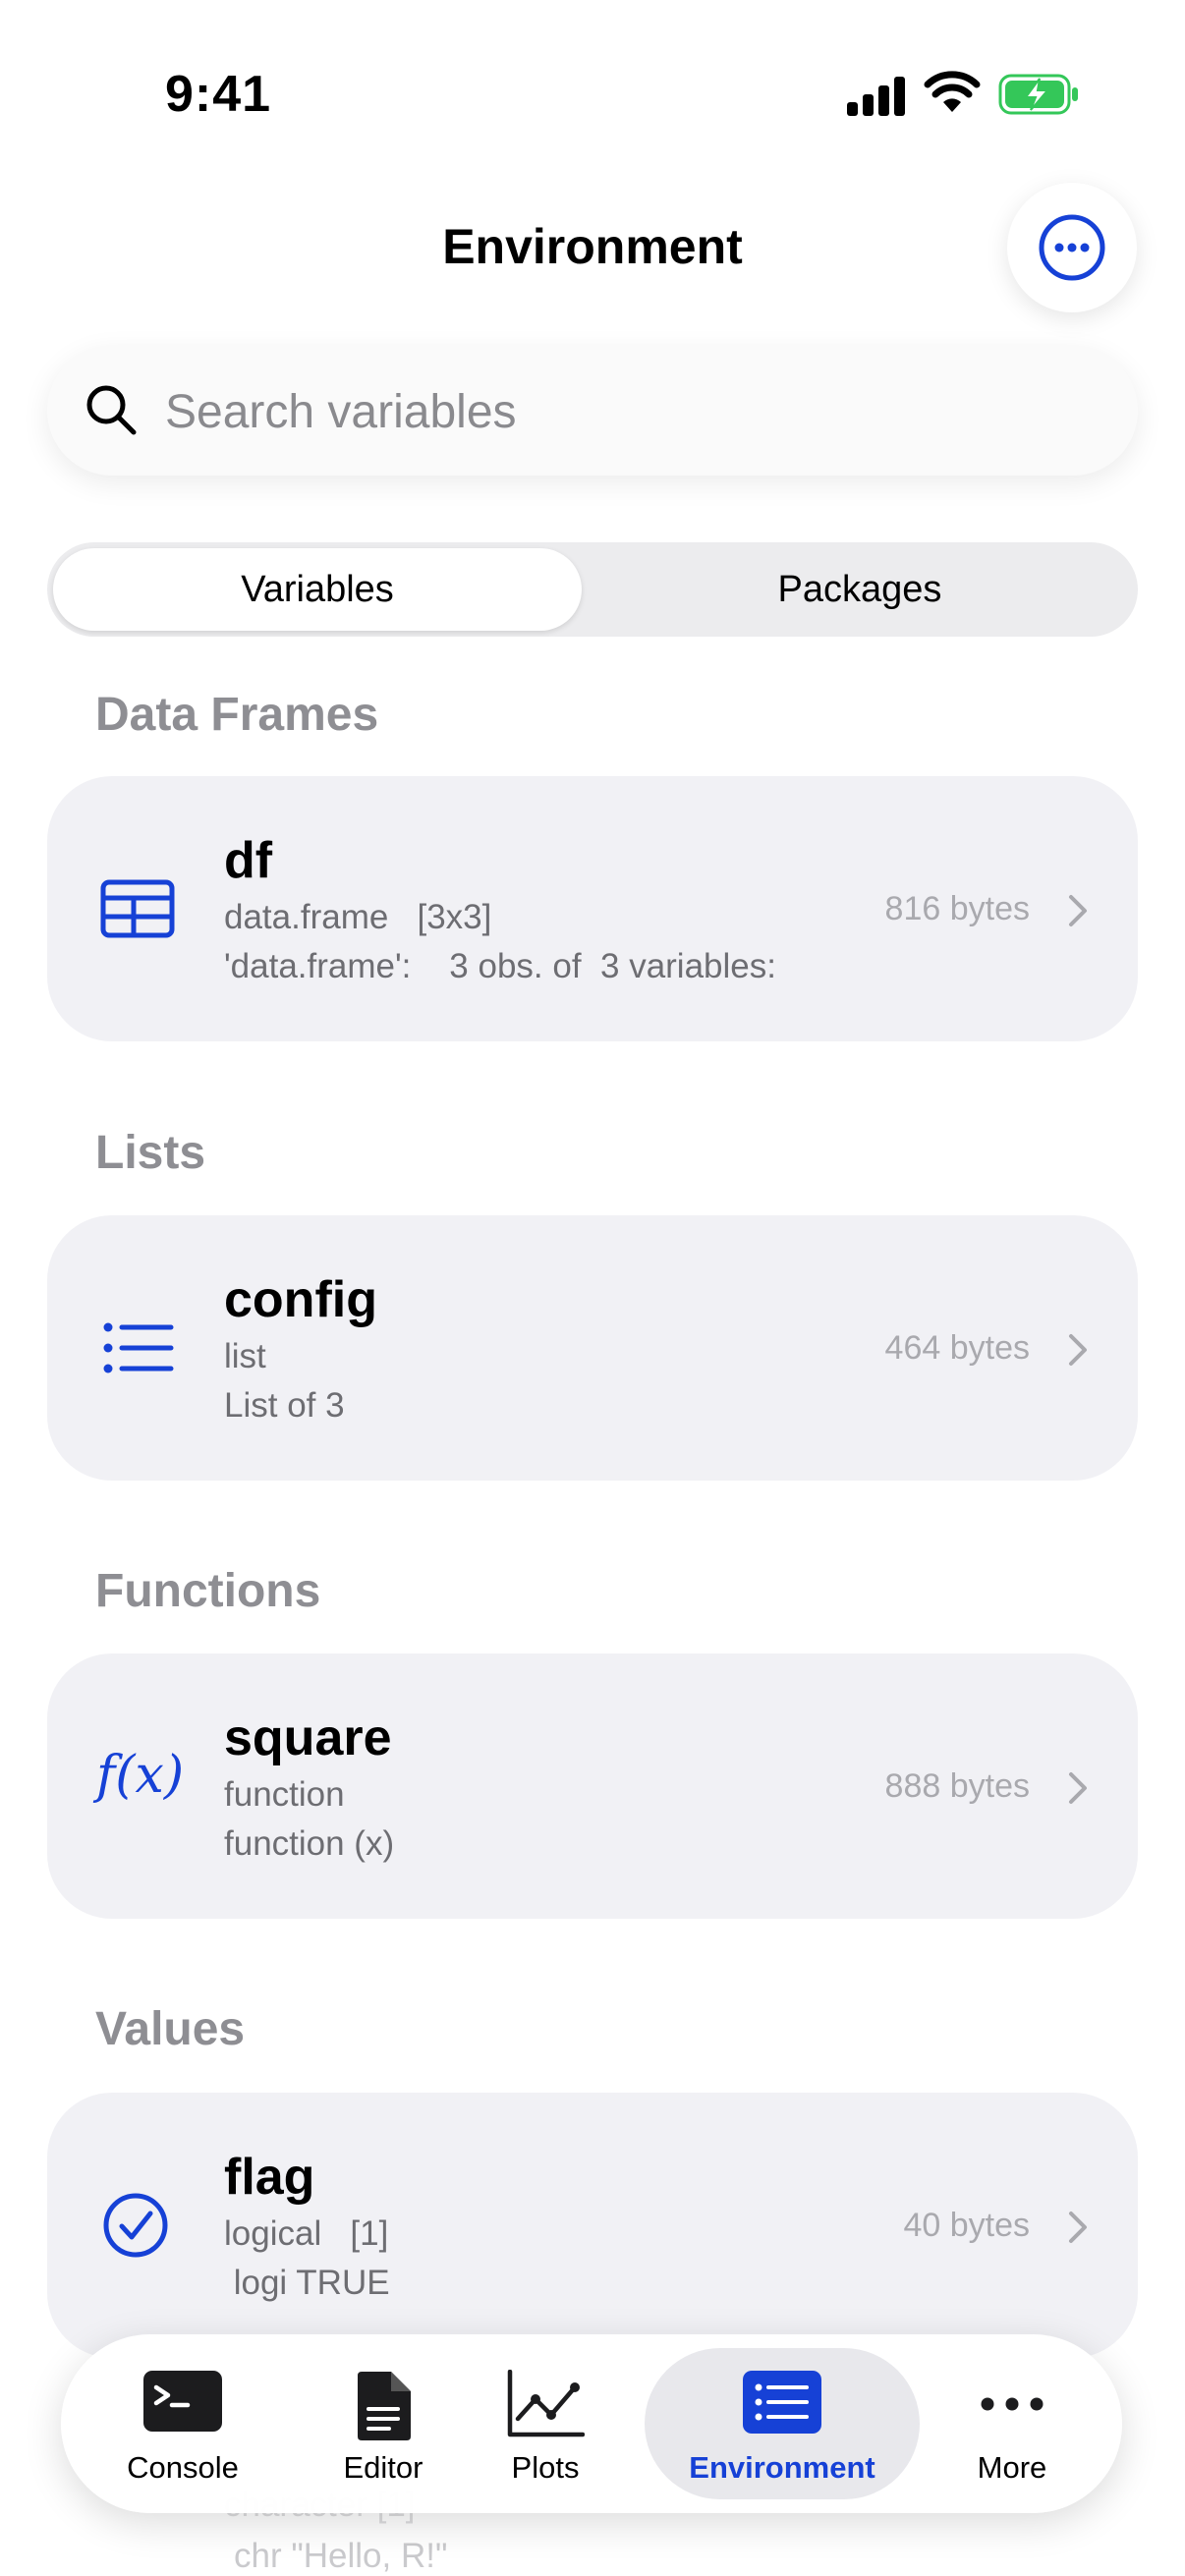 This screenshot has width=1185, height=2576. I want to click on section-header-data-frames: Data Frames, so click(237, 715).